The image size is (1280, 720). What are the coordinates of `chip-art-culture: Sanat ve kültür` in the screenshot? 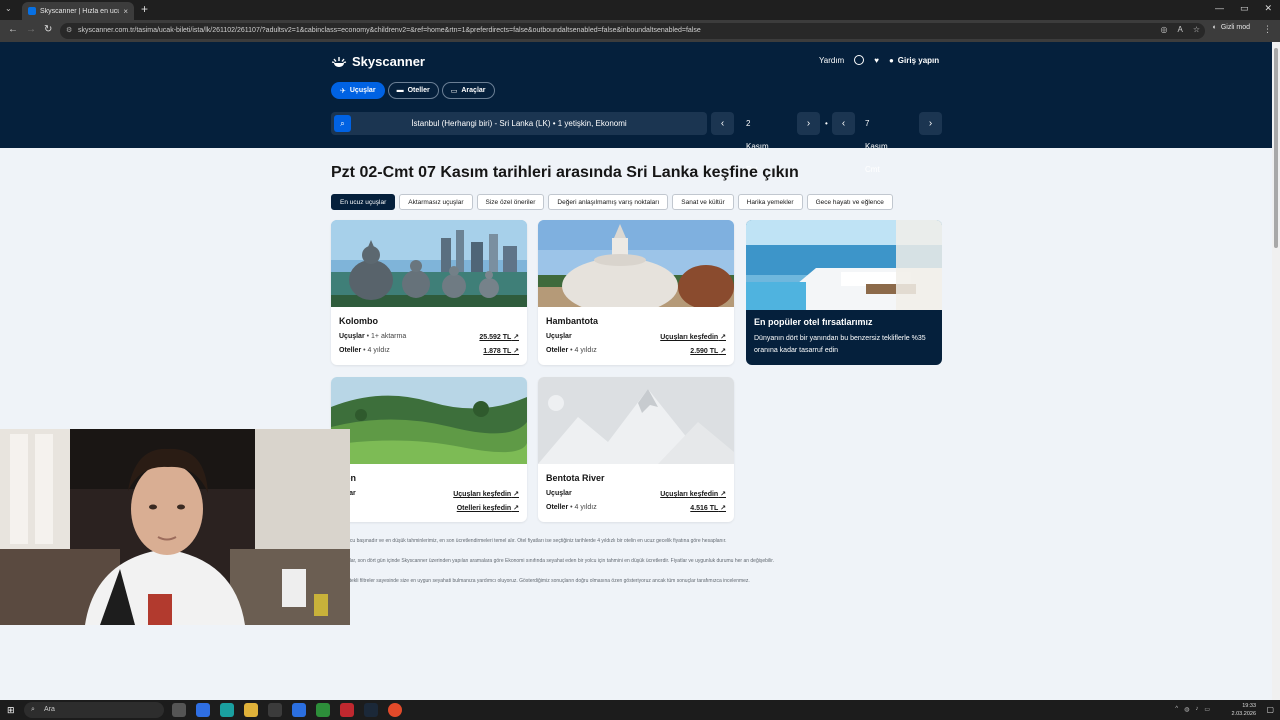 It's located at (703, 202).